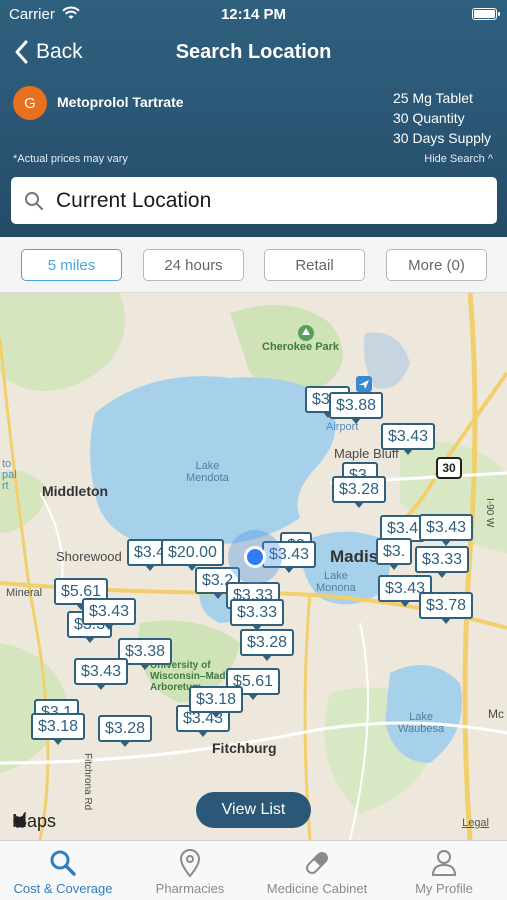 This screenshot has height=900, width=507. Describe the element at coordinates (449, 468) in the screenshot. I see `highway-30-shield: 30` at that location.